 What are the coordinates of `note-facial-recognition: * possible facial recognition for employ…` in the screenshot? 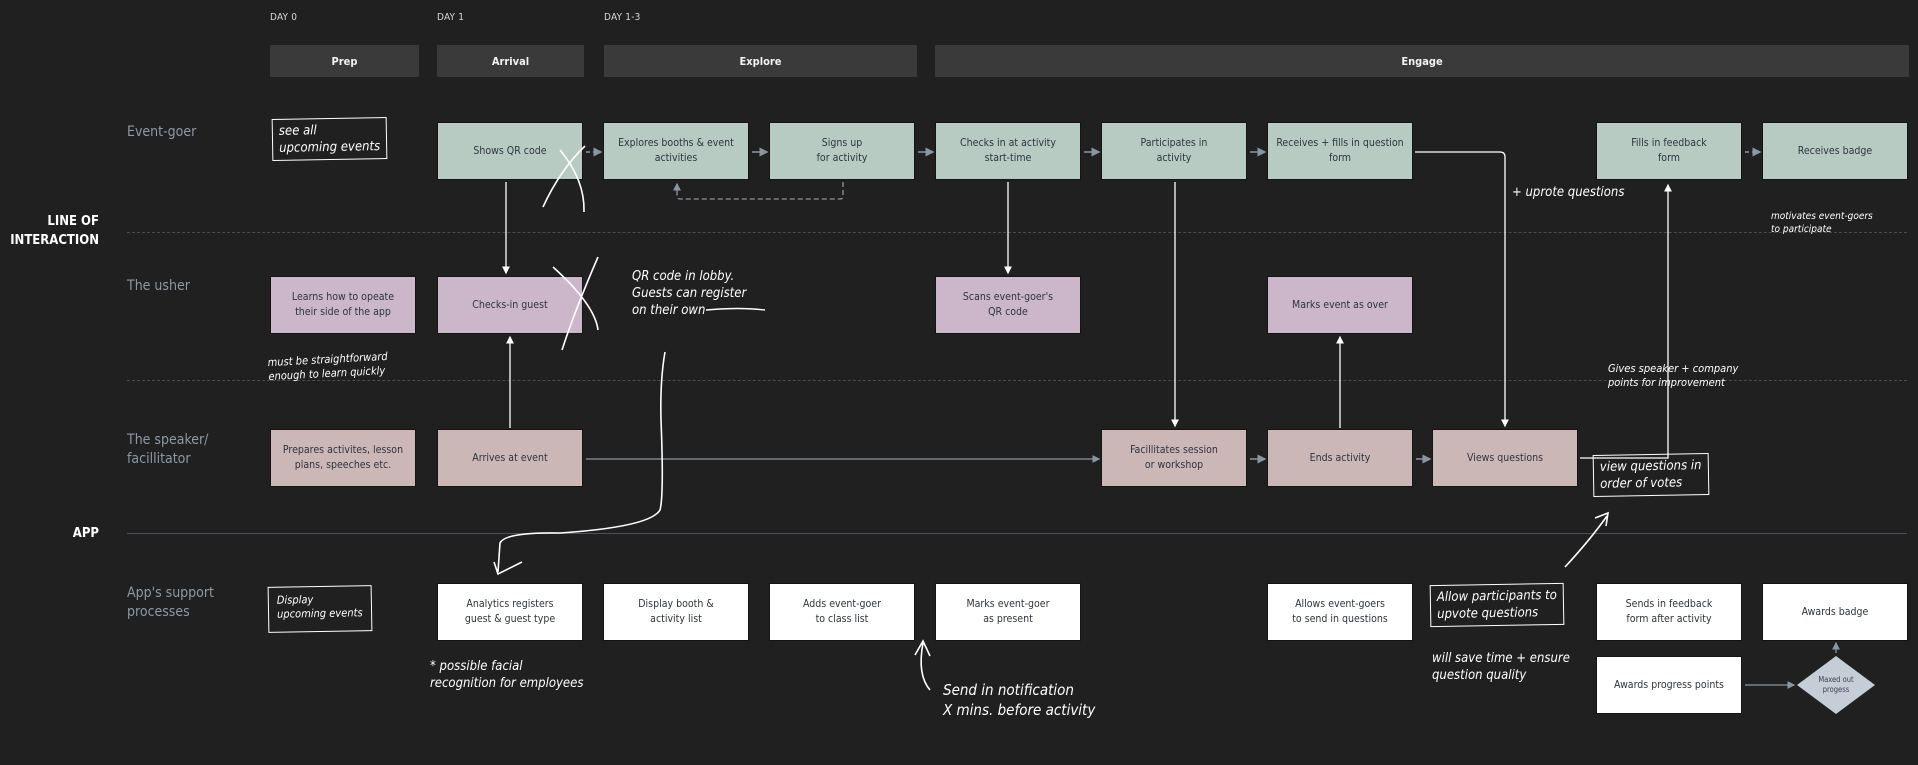 It's located at (507, 675).